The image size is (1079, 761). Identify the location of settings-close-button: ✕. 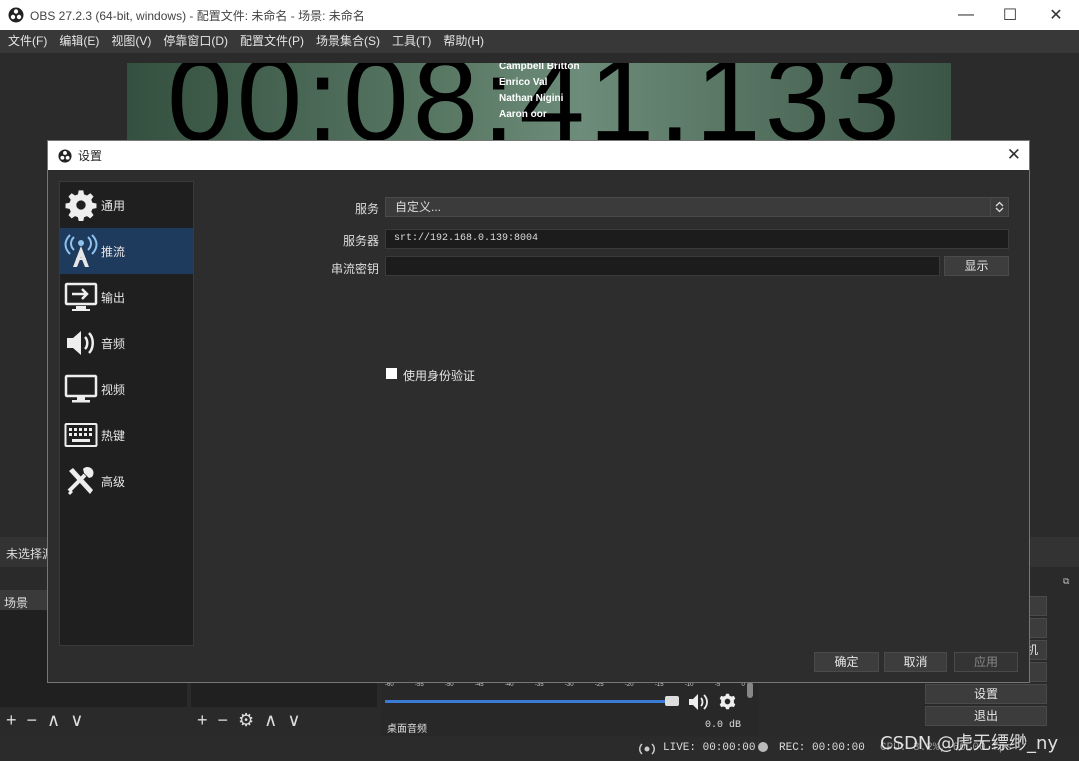
(1014, 155).